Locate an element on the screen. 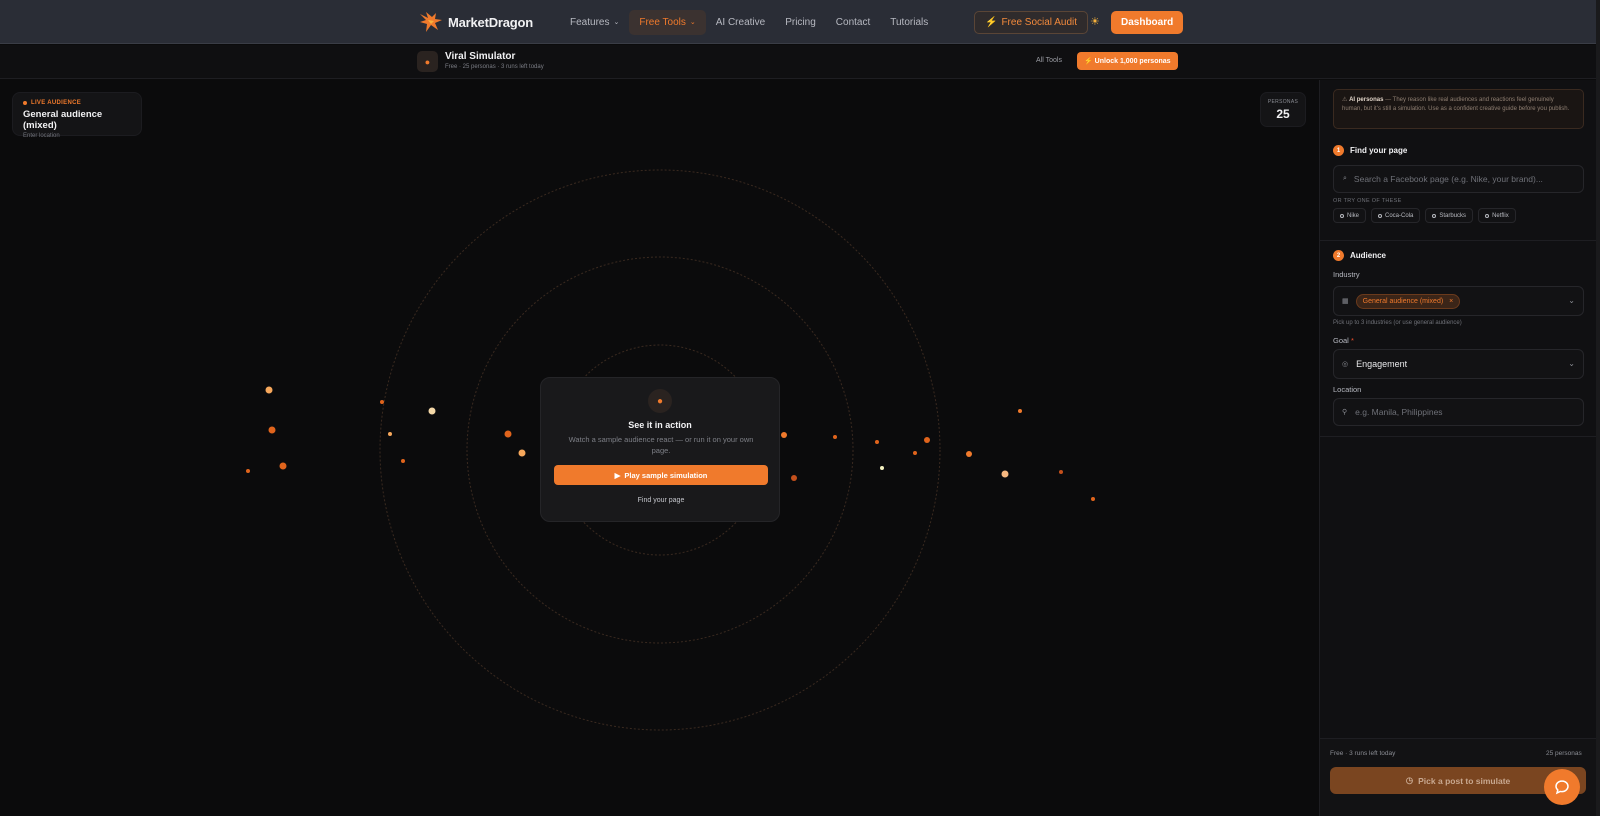 This screenshot has width=1600, height=816. theme-toggle-sun-icon: ☀ is located at coordinates (1095, 21).